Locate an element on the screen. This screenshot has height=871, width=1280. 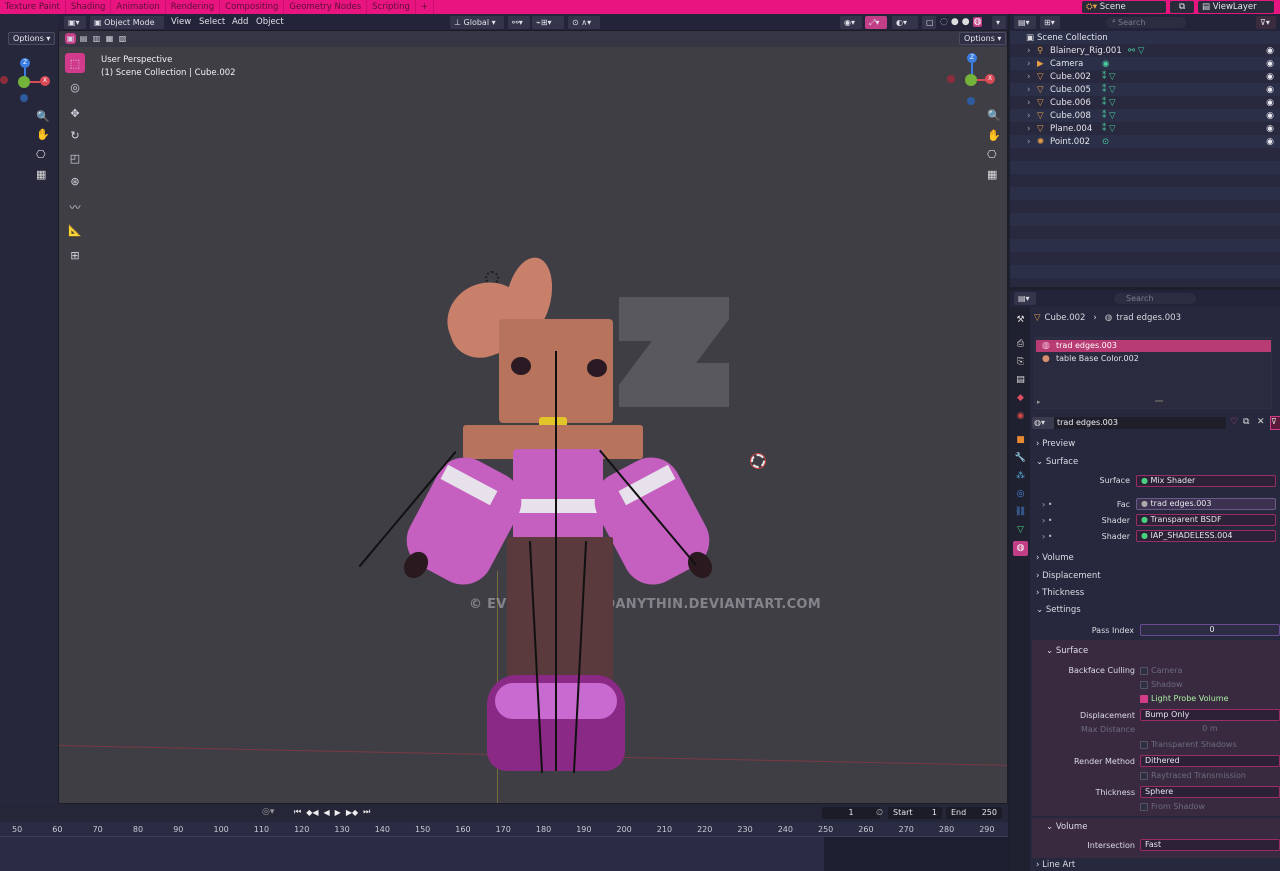
viewport-ortho-icon: ▦ is located at coordinates (992, 174).